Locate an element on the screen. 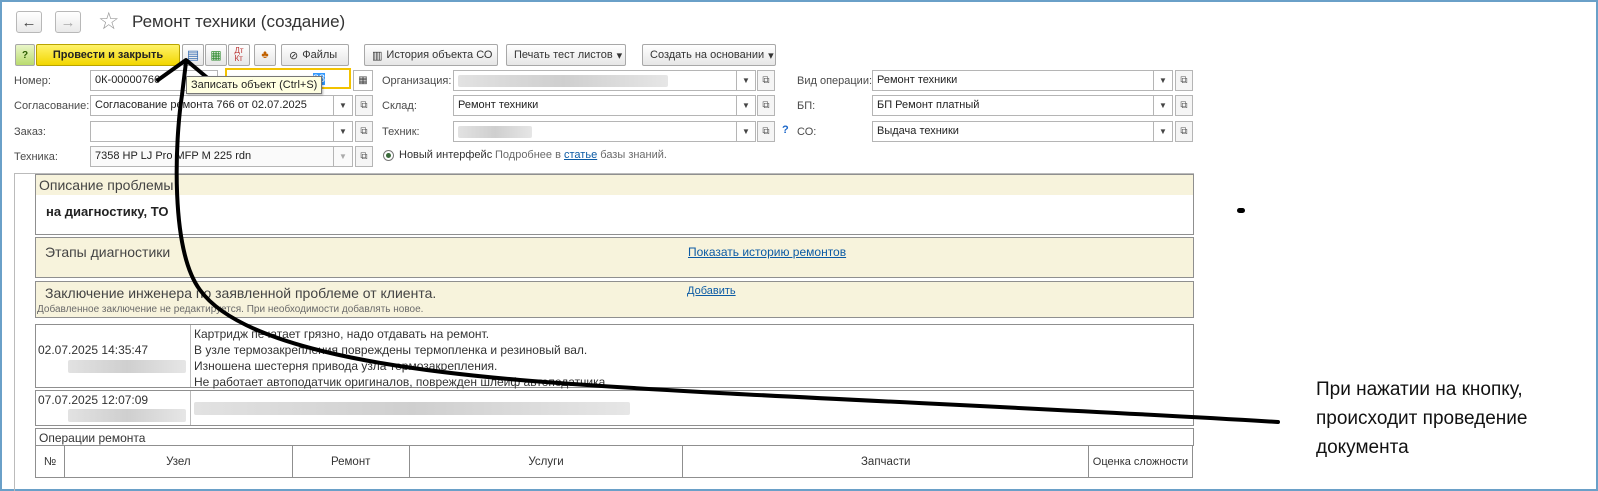 The height and width of the screenshot is (491, 1598). tooltip: Записать объект (Ctrl+S) is located at coordinates (254, 85).